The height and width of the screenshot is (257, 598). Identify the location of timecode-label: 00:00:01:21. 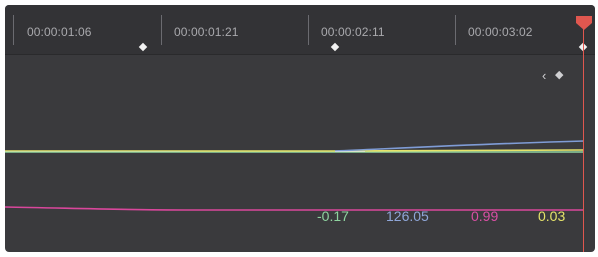
(206, 32).